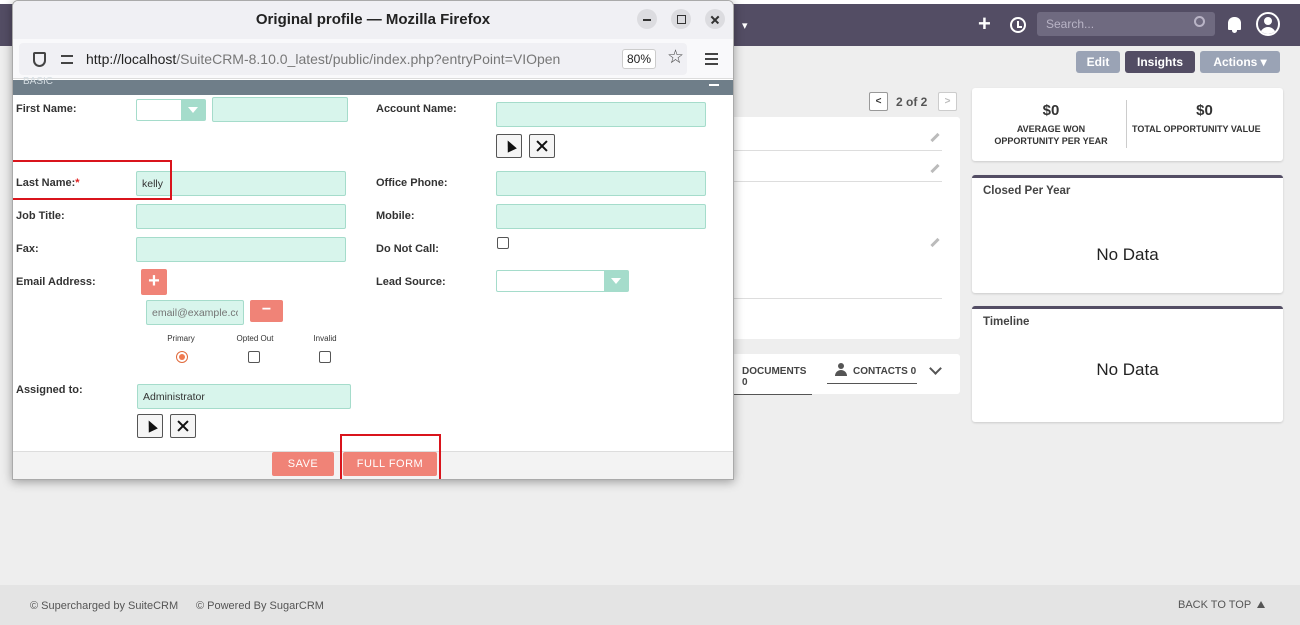 The width and height of the screenshot is (1300, 625). What do you see at coordinates (46, 109) in the screenshot?
I see `first-name-label: First Name:` at bounding box center [46, 109].